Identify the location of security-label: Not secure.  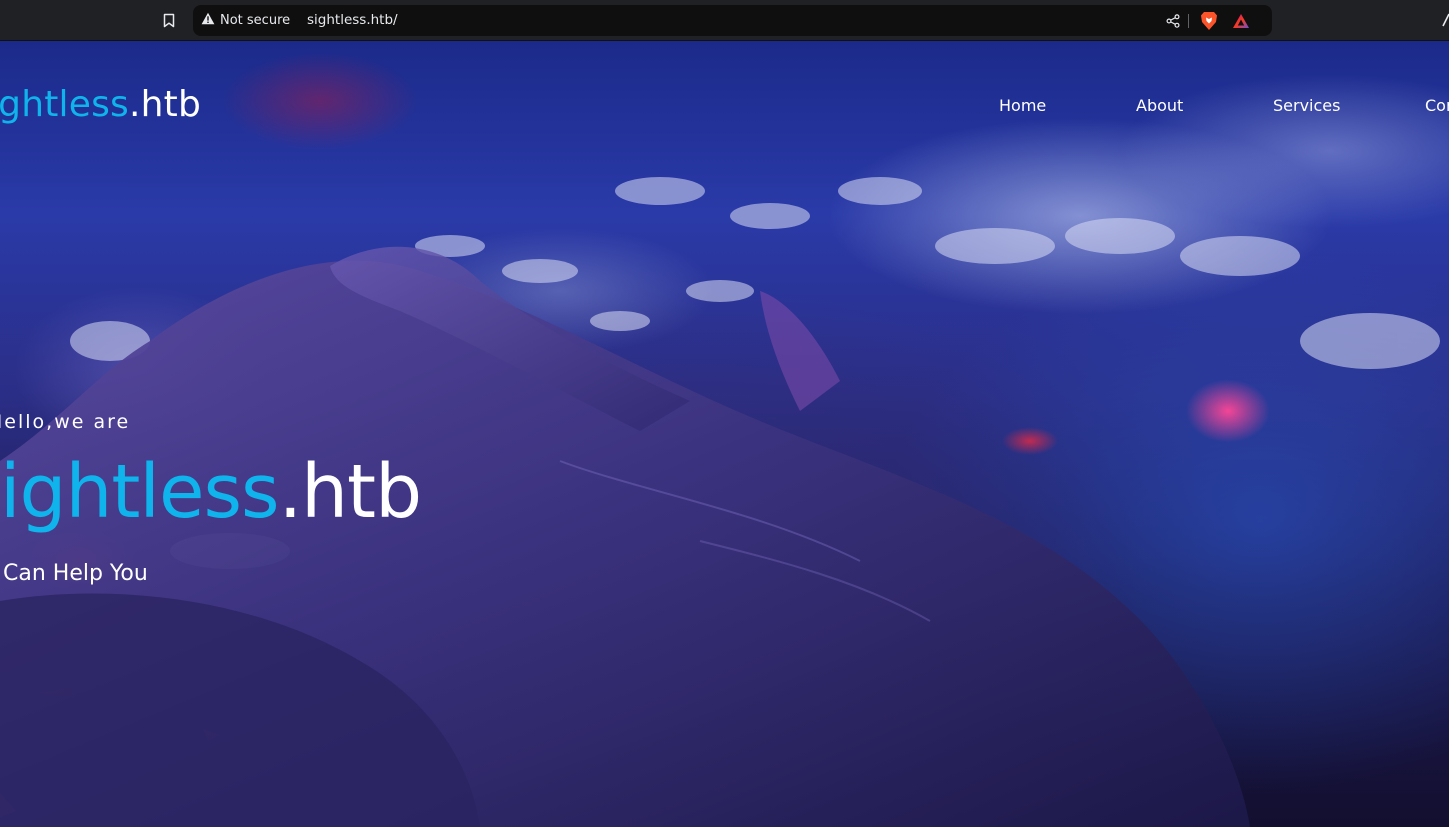
(255, 20).